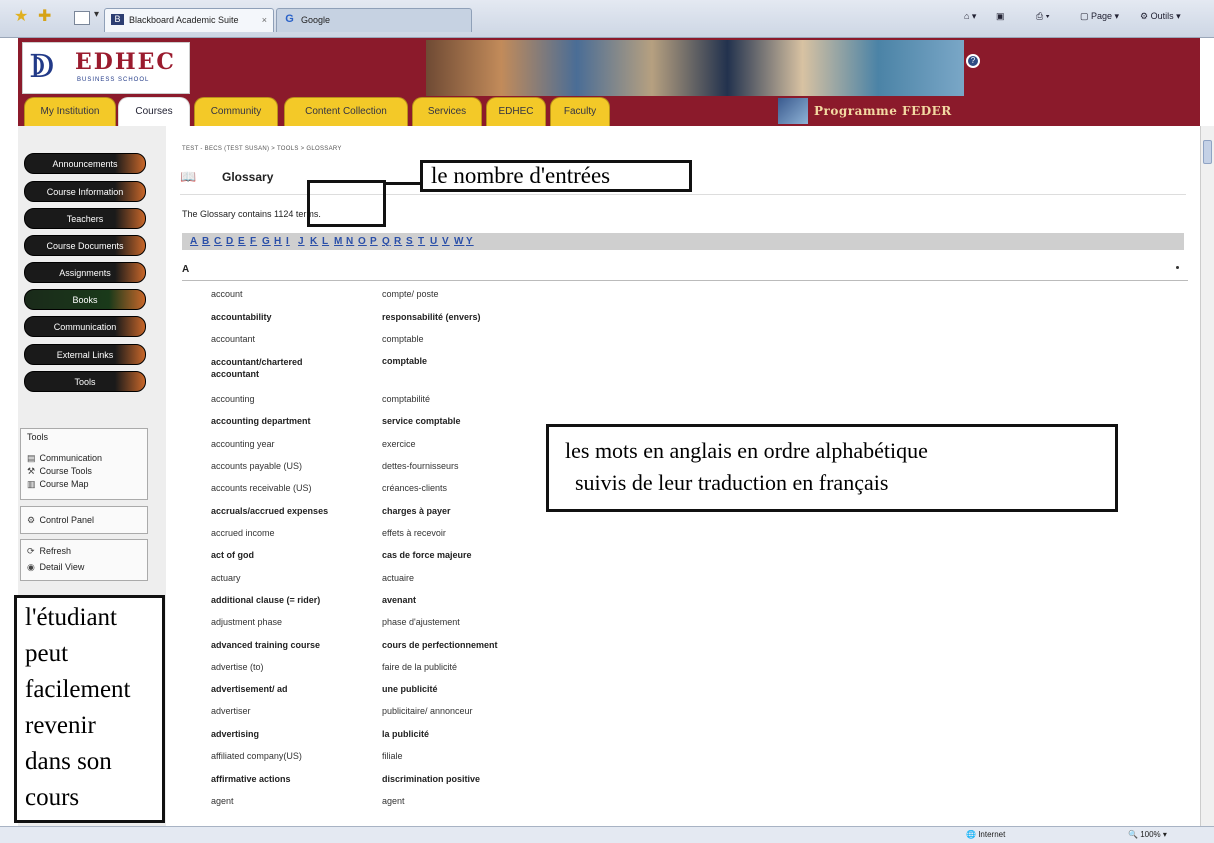 Image resolution: width=1214 pixels, height=843 pixels. Describe the element at coordinates (434, 241) in the screenshot. I see `alphabet-letter-link: U` at that location.